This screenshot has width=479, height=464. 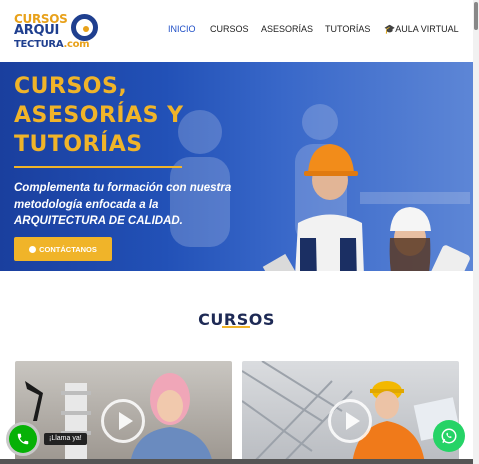 I want to click on logo-ring-icon, so click(x=84, y=27).